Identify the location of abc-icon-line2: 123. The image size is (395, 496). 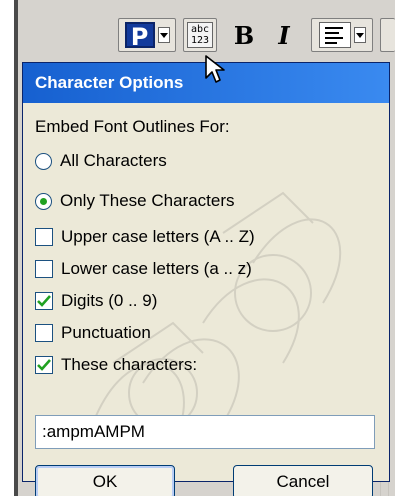
(200, 40).